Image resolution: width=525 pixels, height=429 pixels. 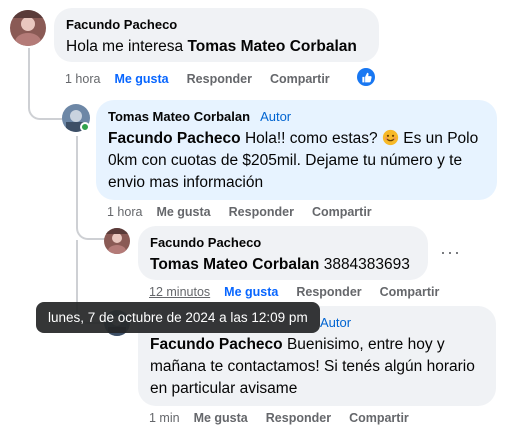 I want to click on comment-text: Hola me interesa, so click(x=127, y=46).